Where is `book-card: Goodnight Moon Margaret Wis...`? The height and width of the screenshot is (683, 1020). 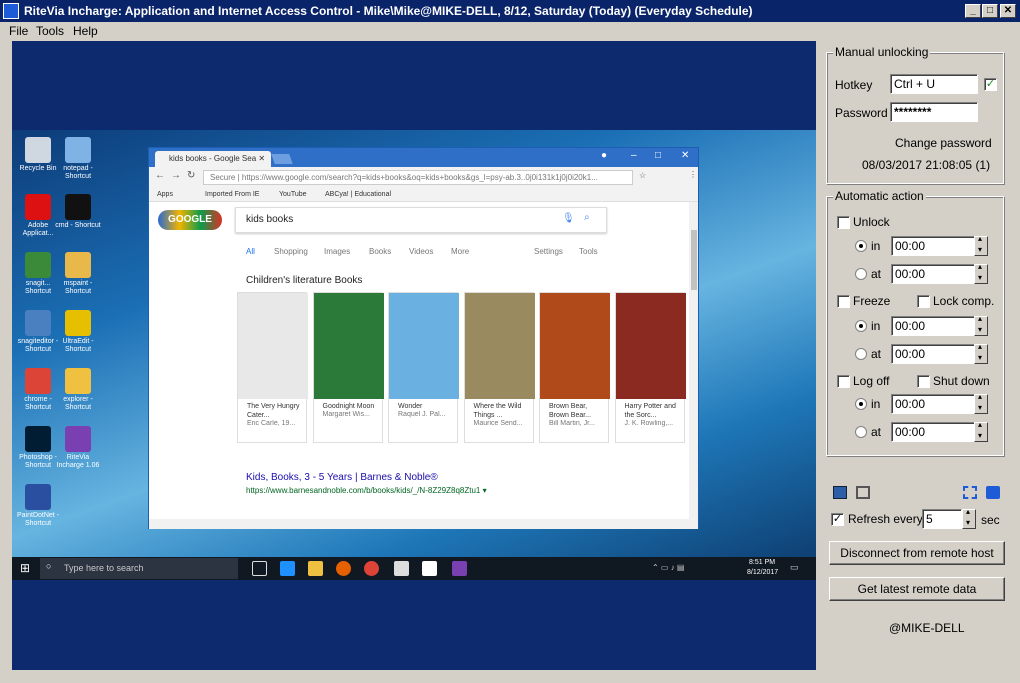
book-card: Goodnight Moon Margaret Wis... is located at coordinates (348, 367).